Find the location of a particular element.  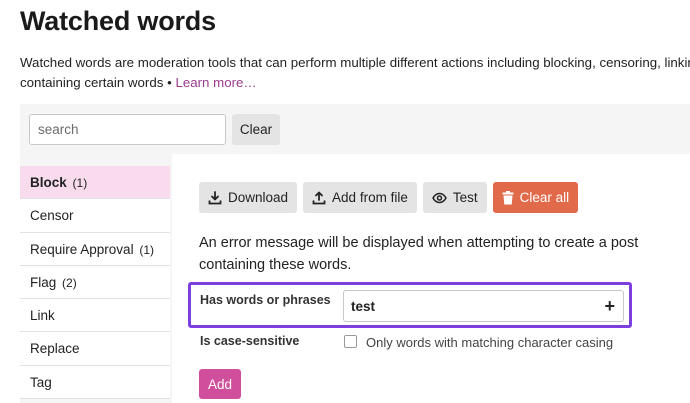

clear-search-button: Clear is located at coordinates (256, 129).